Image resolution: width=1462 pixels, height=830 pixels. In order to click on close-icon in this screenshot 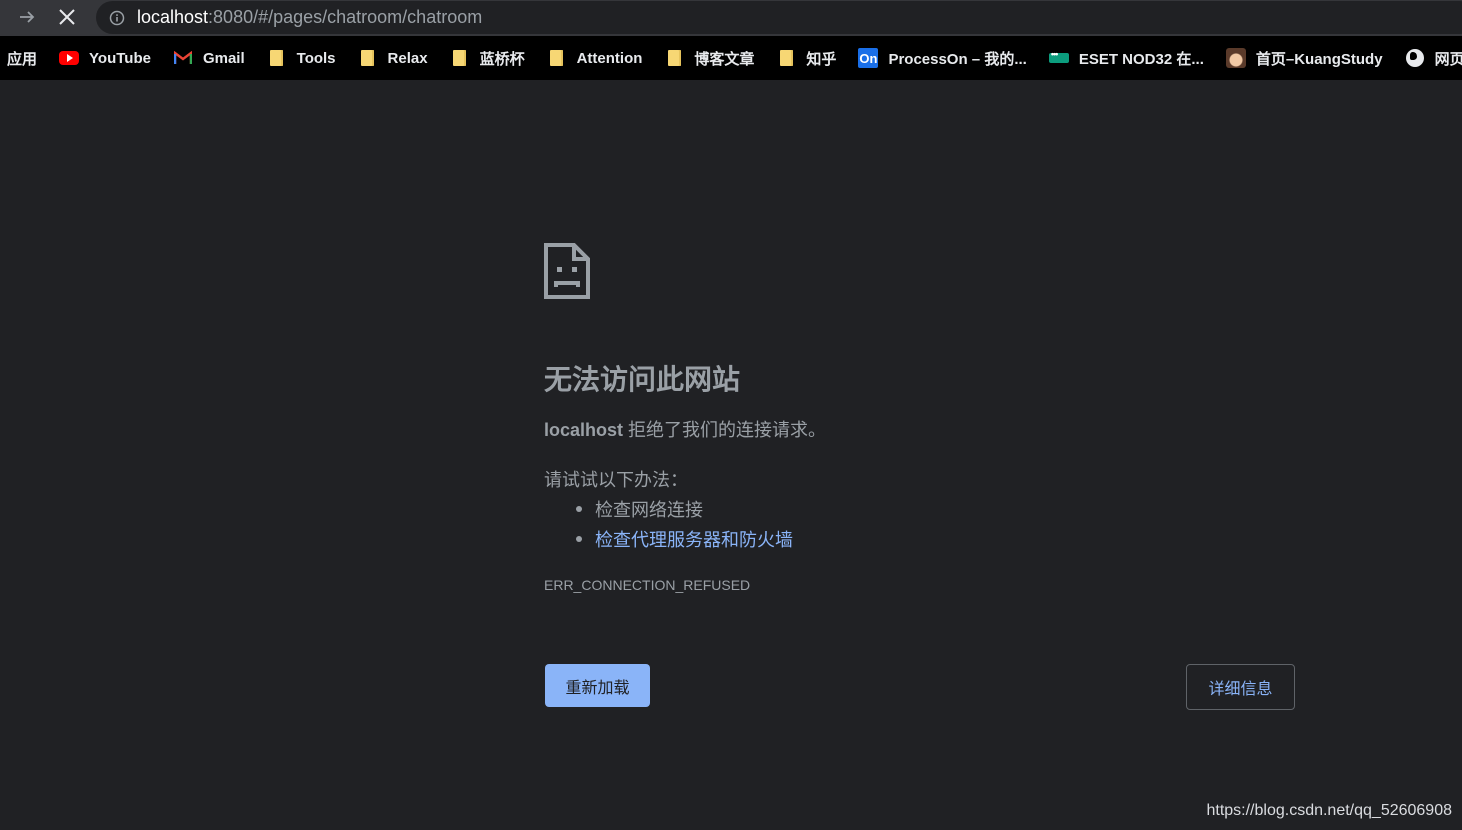, I will do `click(67, 17)`.